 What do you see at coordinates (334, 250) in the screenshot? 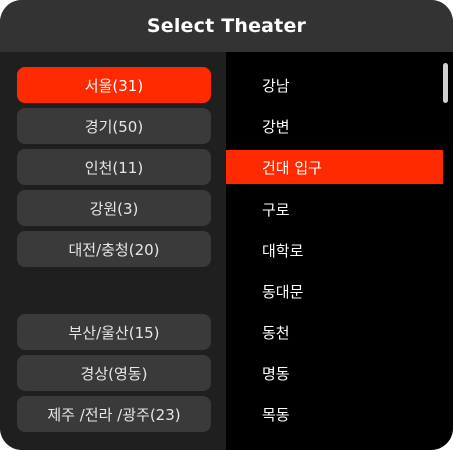
I see `theater-item-daehakro: 대학로` at bounding box center [334, 250].